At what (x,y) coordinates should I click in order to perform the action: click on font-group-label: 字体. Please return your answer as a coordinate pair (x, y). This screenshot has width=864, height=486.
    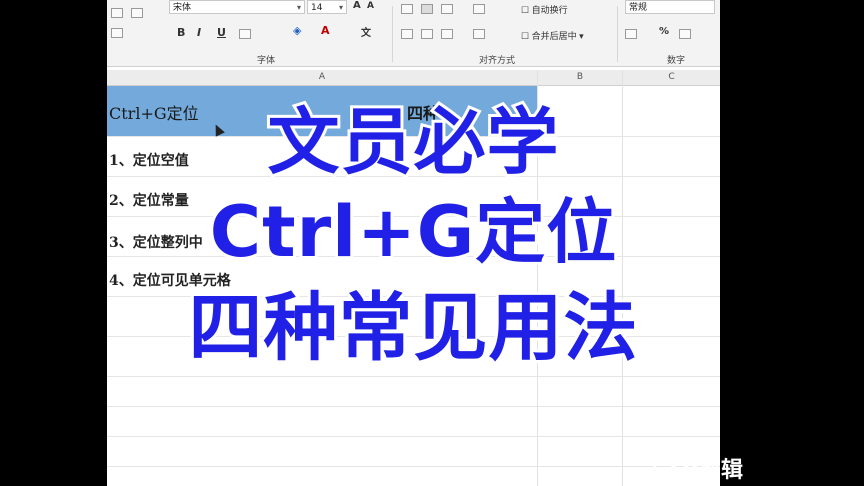
    Looking at the image, I should click on (266, 61).